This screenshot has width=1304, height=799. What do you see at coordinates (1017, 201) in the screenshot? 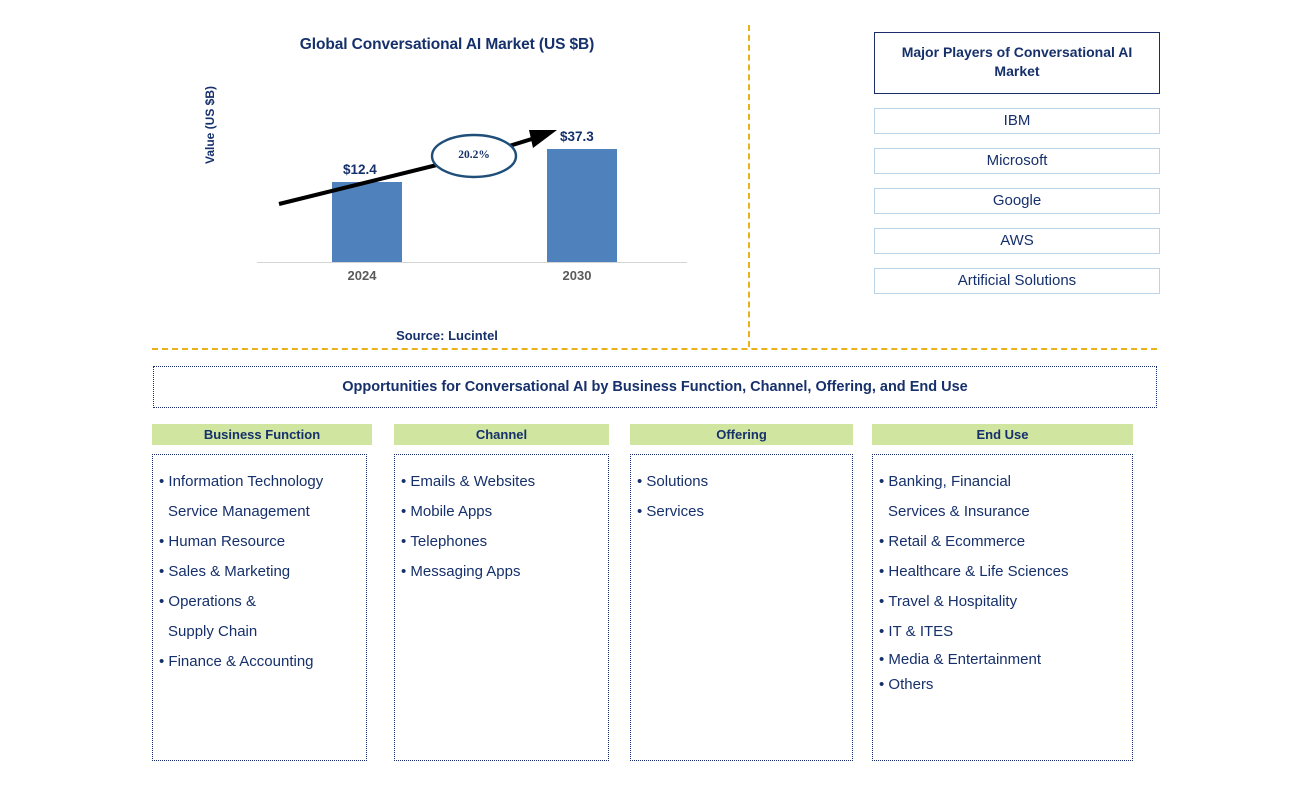
I see `player-item-google: Google` at bounding box center [1017, 201].